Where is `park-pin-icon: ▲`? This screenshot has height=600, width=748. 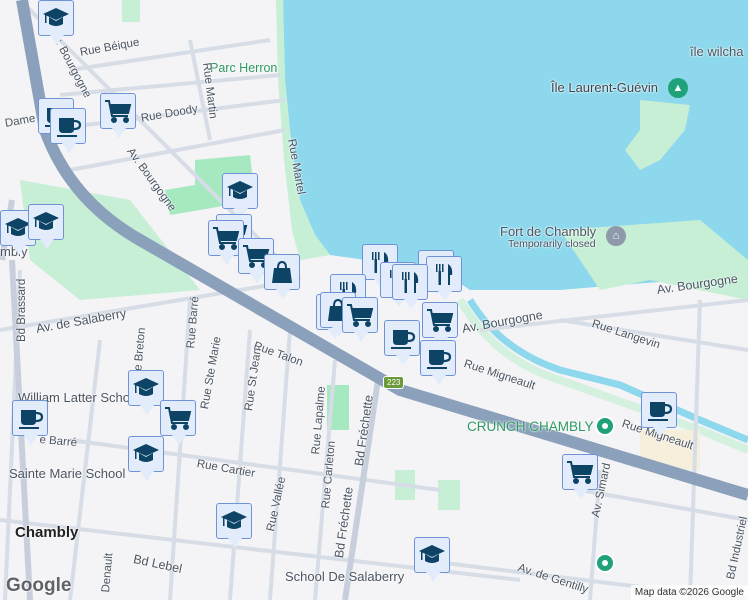 park-pin-icon: ▲ is located at coordinates (678, 88).